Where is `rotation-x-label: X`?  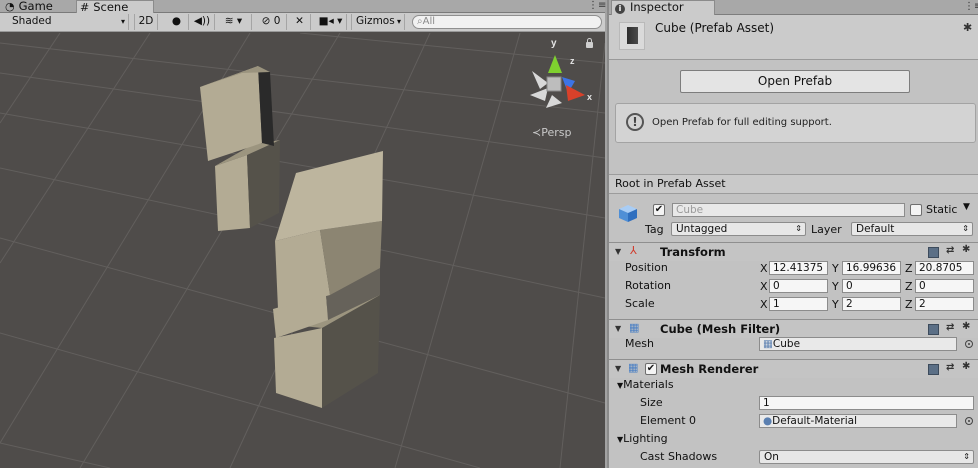 rotation-x-label: X is located at coordinates (764, 286).